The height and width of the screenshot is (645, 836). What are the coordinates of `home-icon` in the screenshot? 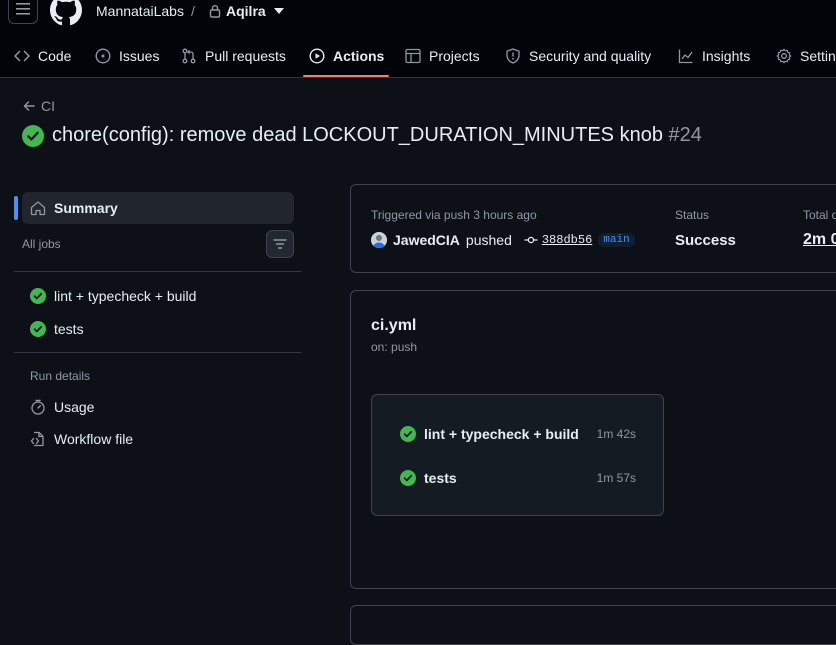 It's located at (38, 208).